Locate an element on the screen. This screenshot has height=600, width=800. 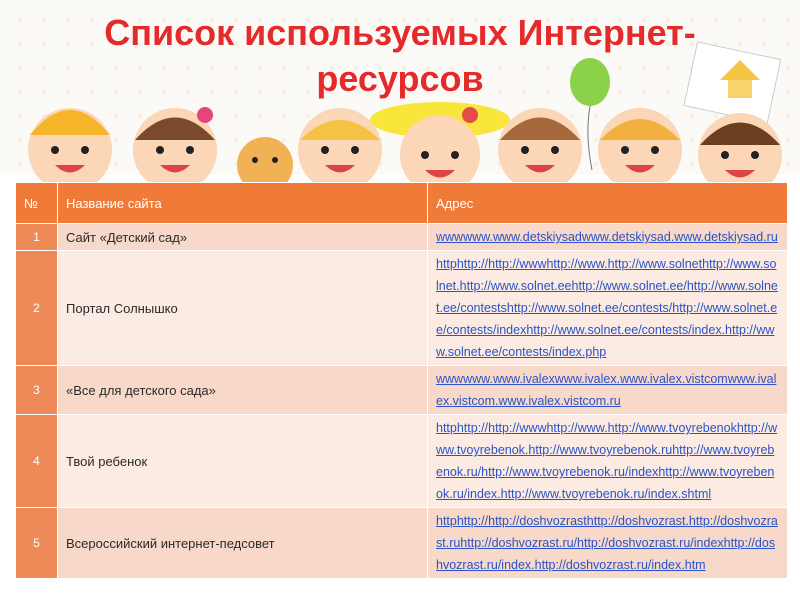
row-number: 1 is located at coordinates (36, 237).